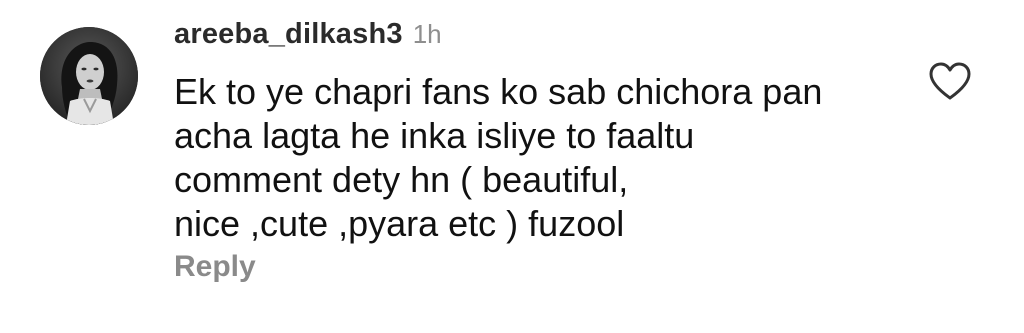 The width and height of the screenshot is (1024, 333). What do you see at coordinates (534, 40) in the screenshot?
I see `comment-meta: areeba_dilkash3 1h` at bounding box center [534, 40].